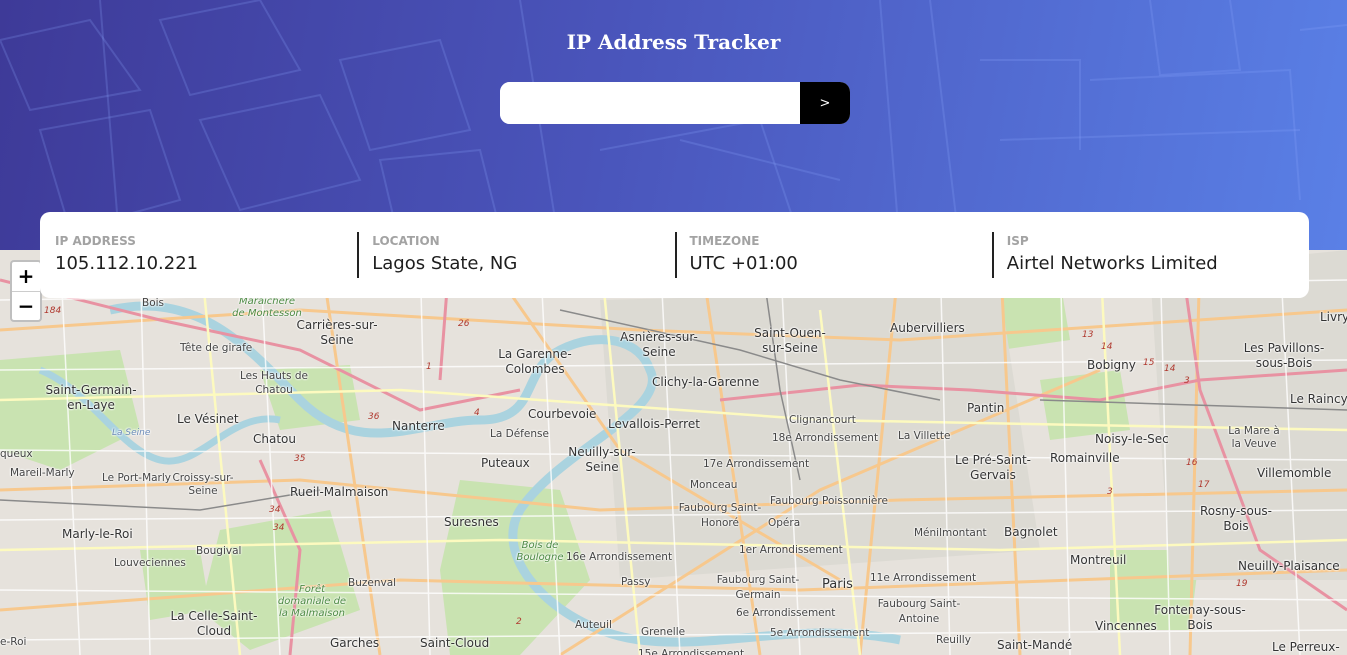 The height and width of the screenshot is (655, 1347). I want to click on map-label-noisy-sec: Noisy-le-Sec, so click(1132, 439).